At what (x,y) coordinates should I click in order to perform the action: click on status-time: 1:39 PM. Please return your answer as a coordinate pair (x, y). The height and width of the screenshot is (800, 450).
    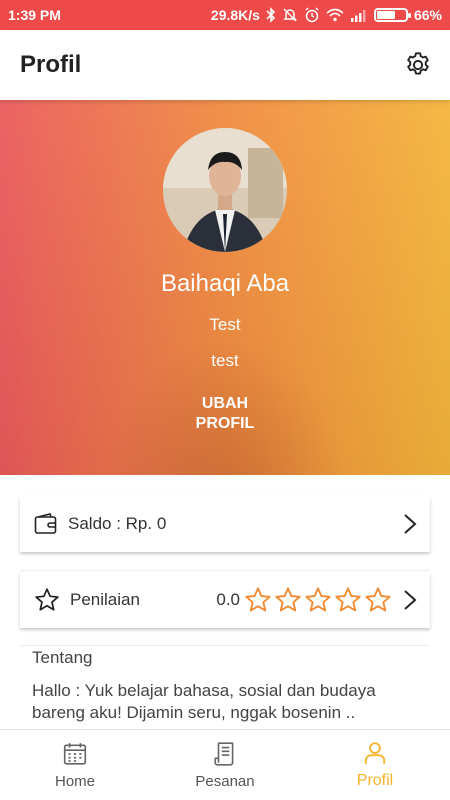
    Looking at the image, I should click on (34, 15).